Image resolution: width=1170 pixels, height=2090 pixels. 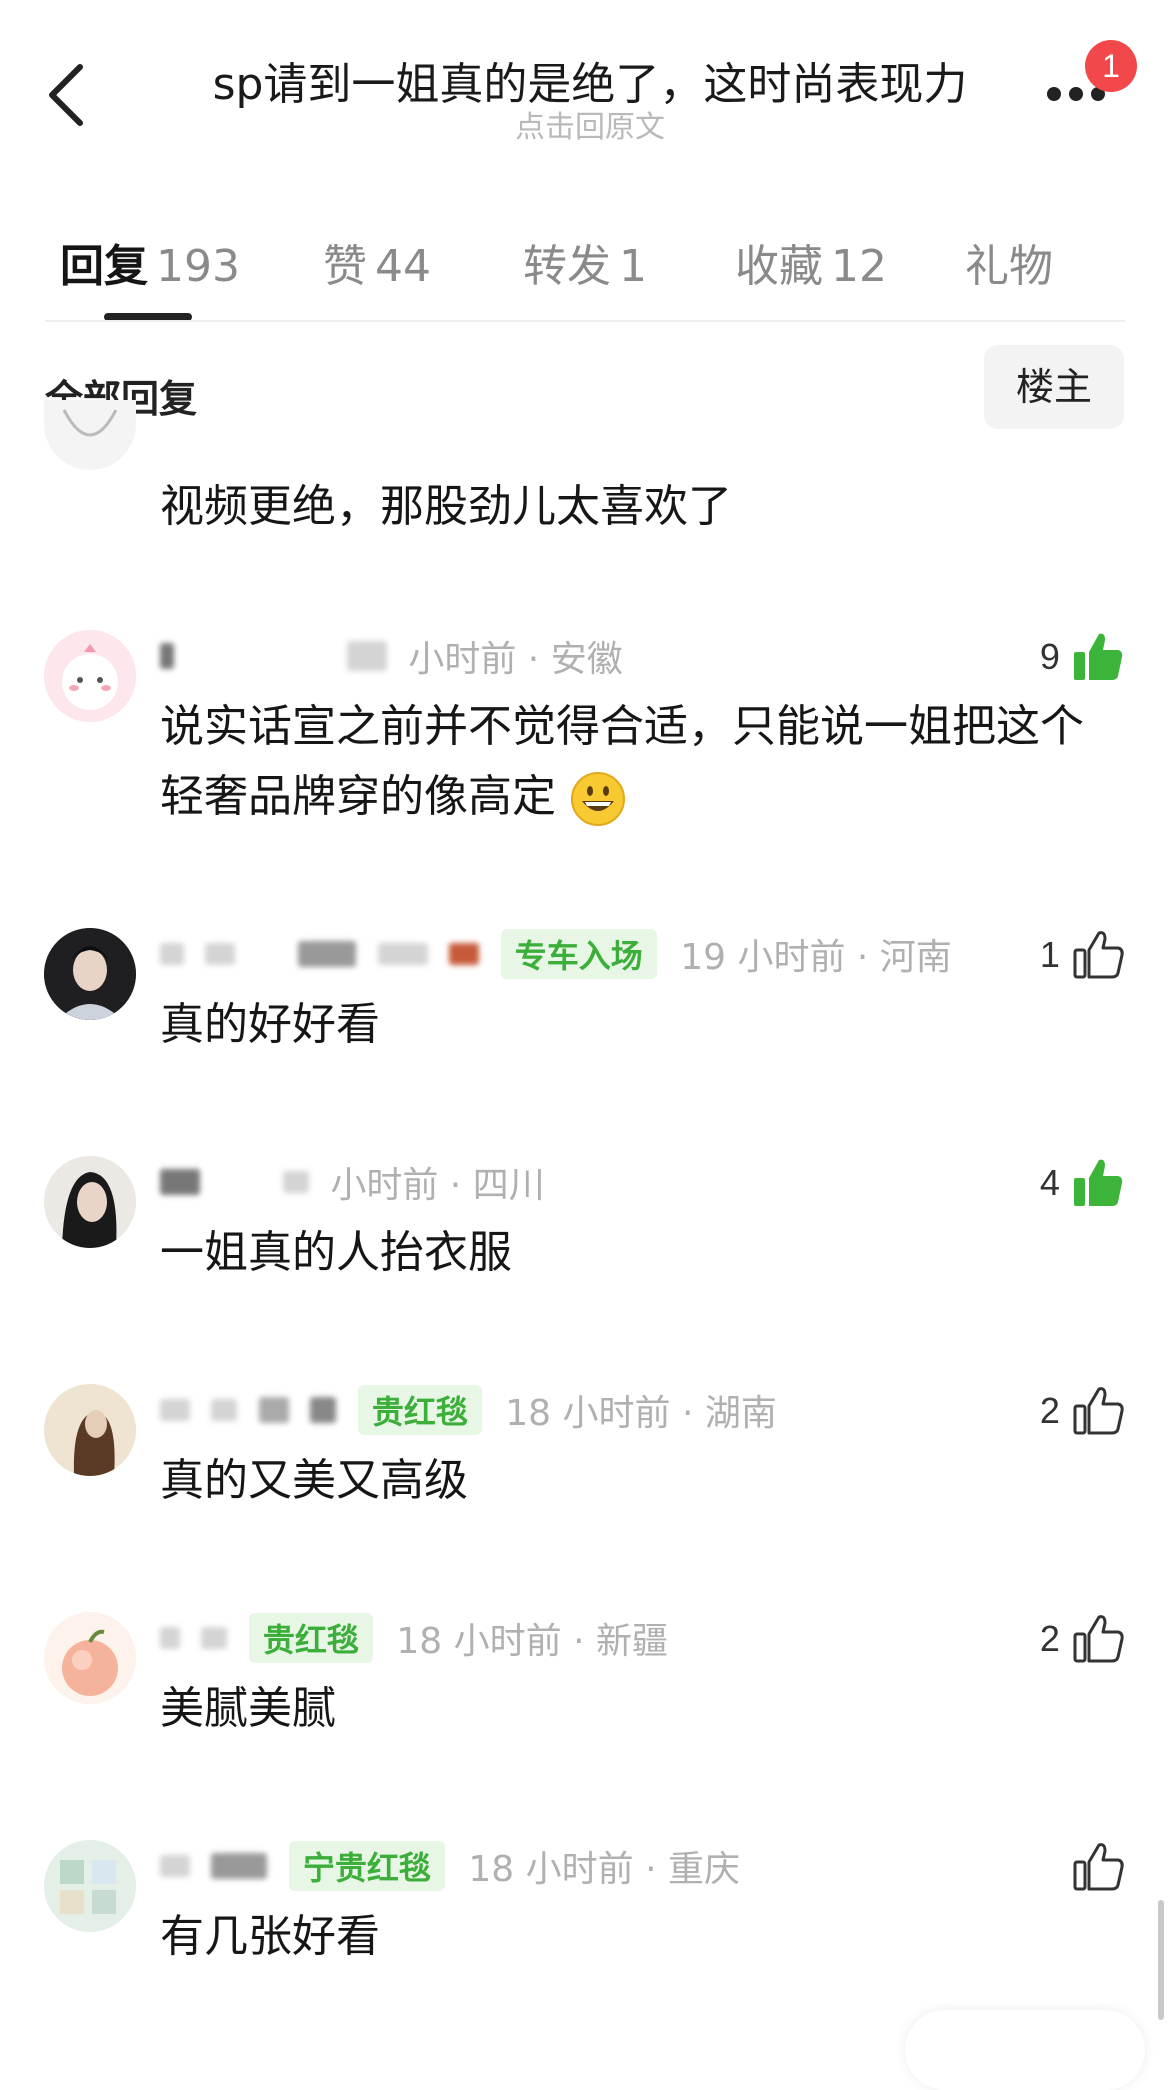 What do you see at coordinates (248, 1708) in the screenshot?
I see `comment-text: 美腻美腻` at bounding box center [248, 1708].